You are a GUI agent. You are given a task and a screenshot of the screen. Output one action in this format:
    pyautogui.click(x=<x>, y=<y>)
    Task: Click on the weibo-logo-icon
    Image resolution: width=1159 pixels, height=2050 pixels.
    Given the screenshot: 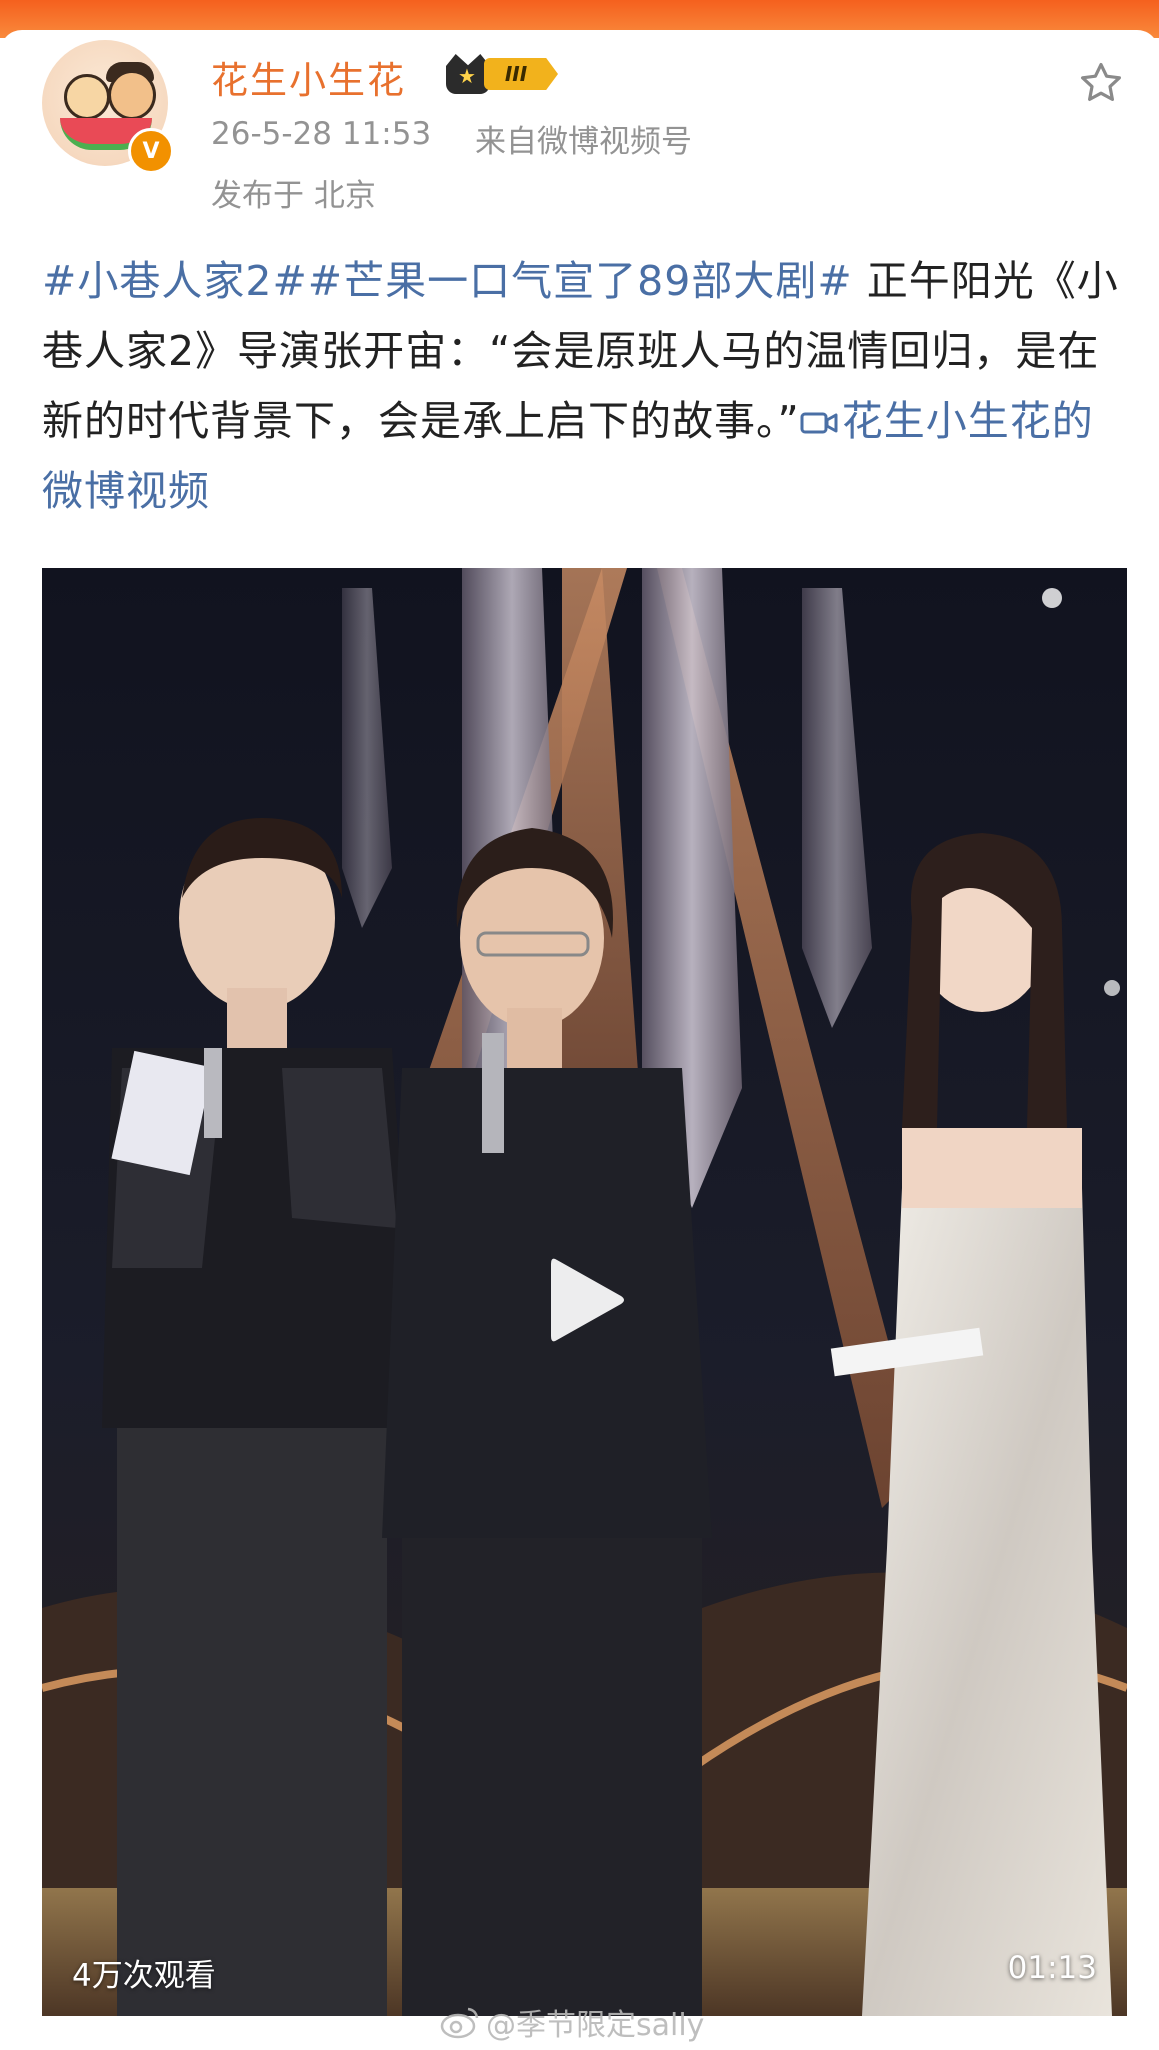 What is the action you would take?
    pyautogui.click(x=459, y=2023)
    